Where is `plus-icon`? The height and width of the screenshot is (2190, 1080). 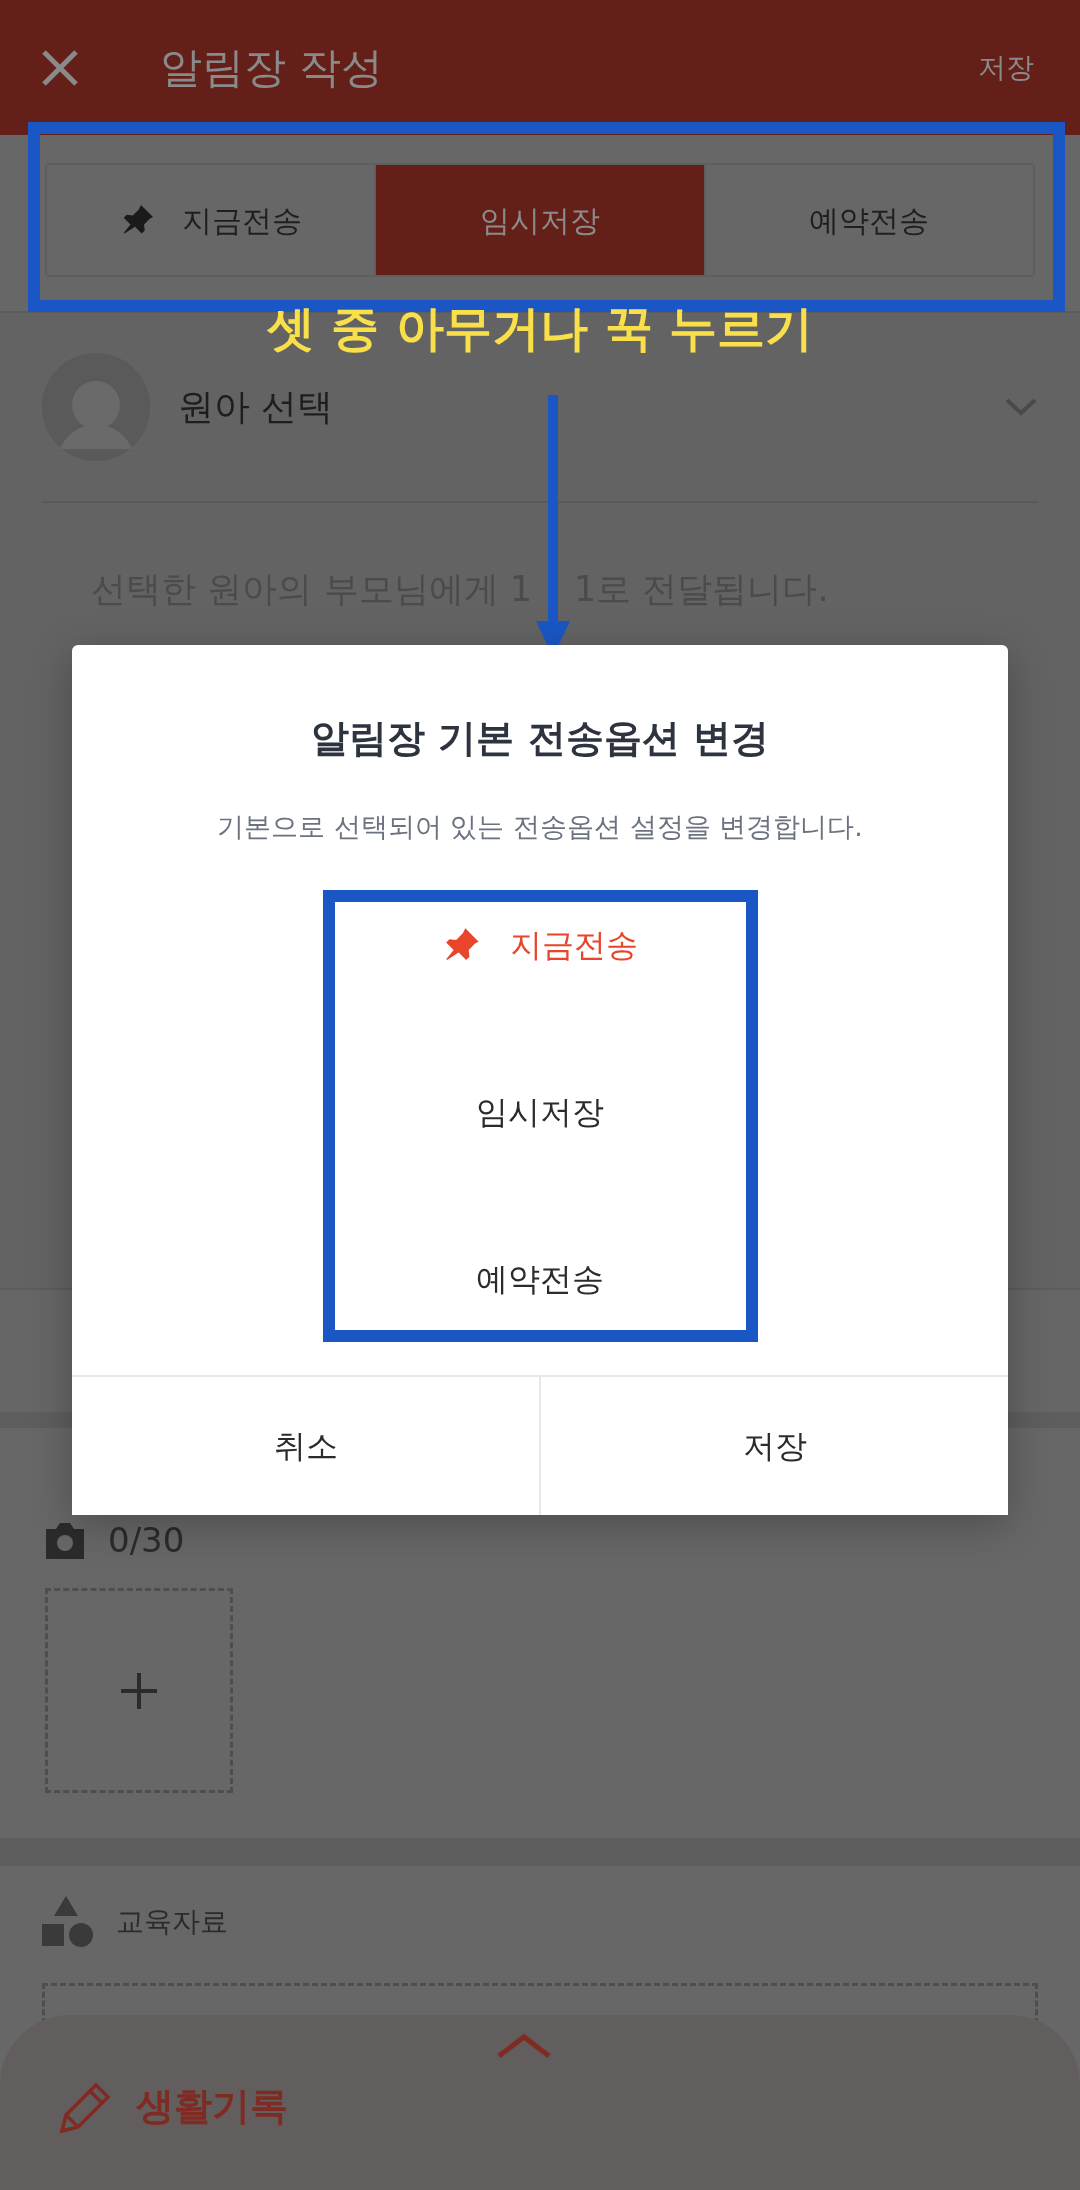 plus-icon is located at coordinates (139, 1690).